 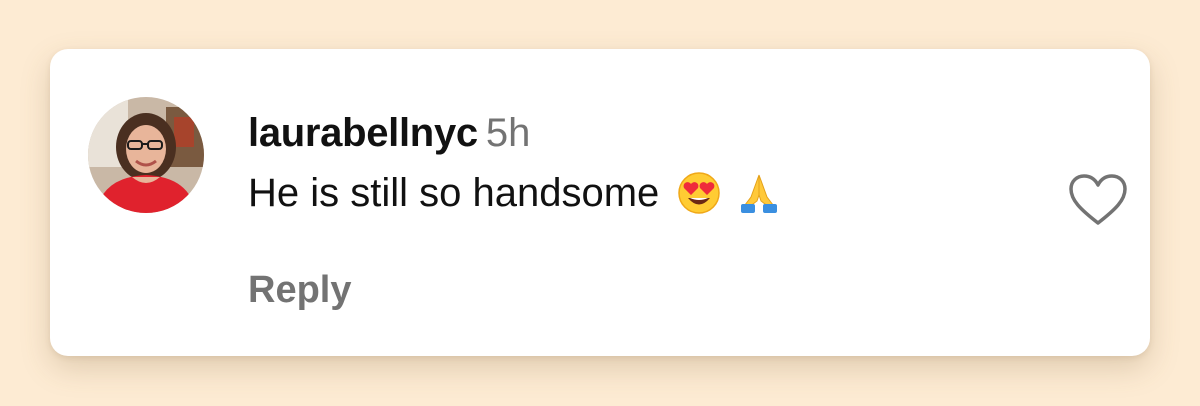 What do you see at coordinates (454, 193) in the screenshot?
I see `comment-text: He is still so handsome` at bounding box center [454, 193].